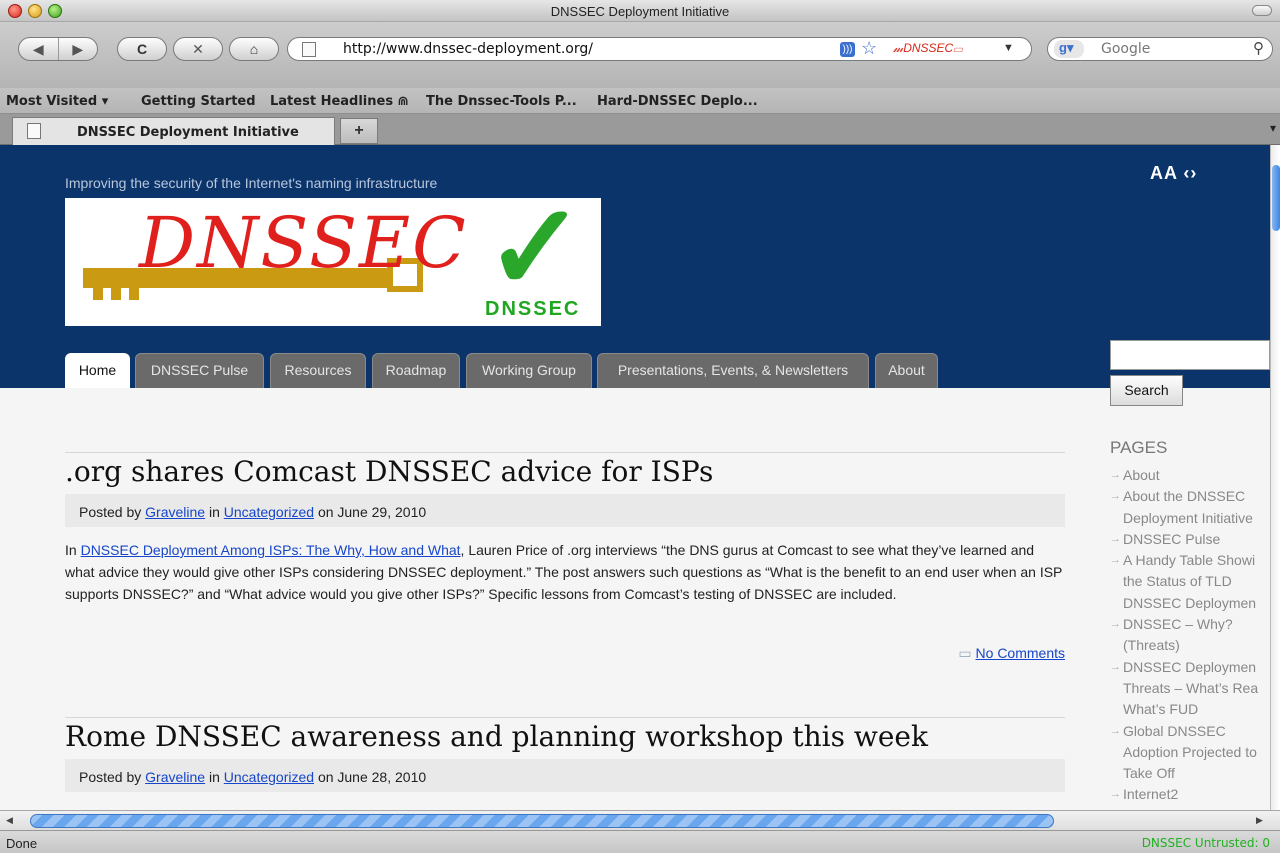  I want to click on home-icon: ⌂, so click(254, 49).